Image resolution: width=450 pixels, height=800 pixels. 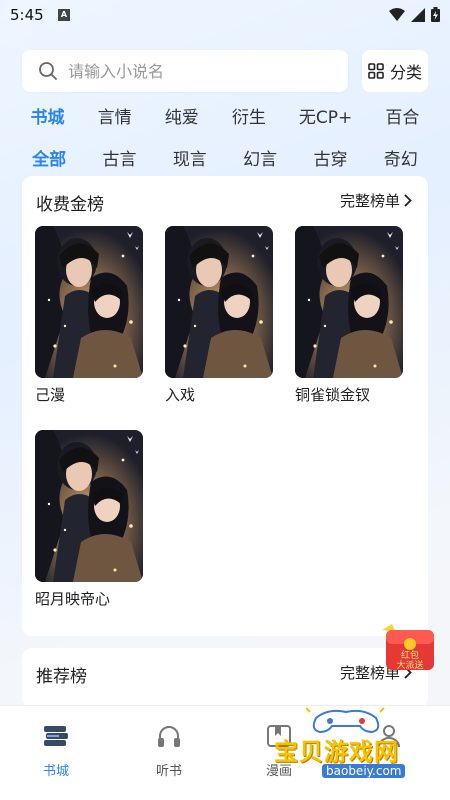 I want to click on tab-romance: 言情, so click(x=115, y=115).